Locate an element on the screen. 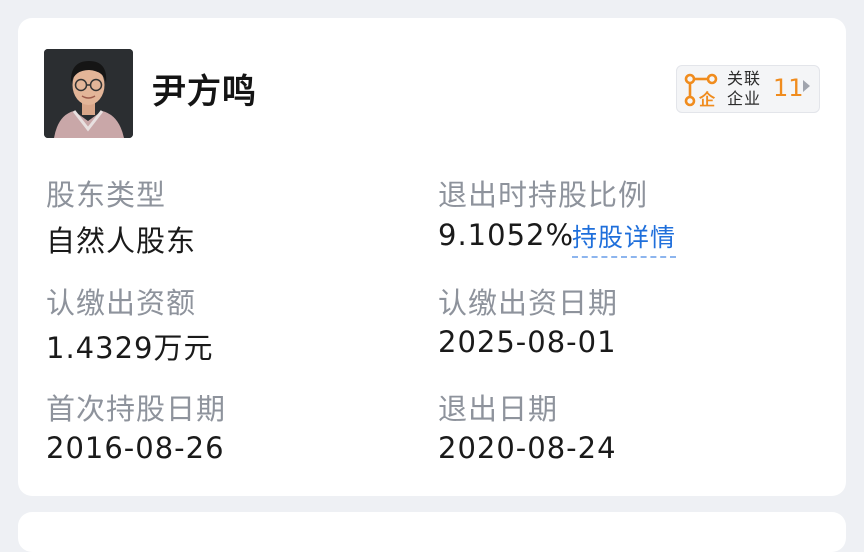 Image resolution: width=864 pixels, height=552 pixels. exit-date-label: 退出日期 is located at coordinates (498, 409).